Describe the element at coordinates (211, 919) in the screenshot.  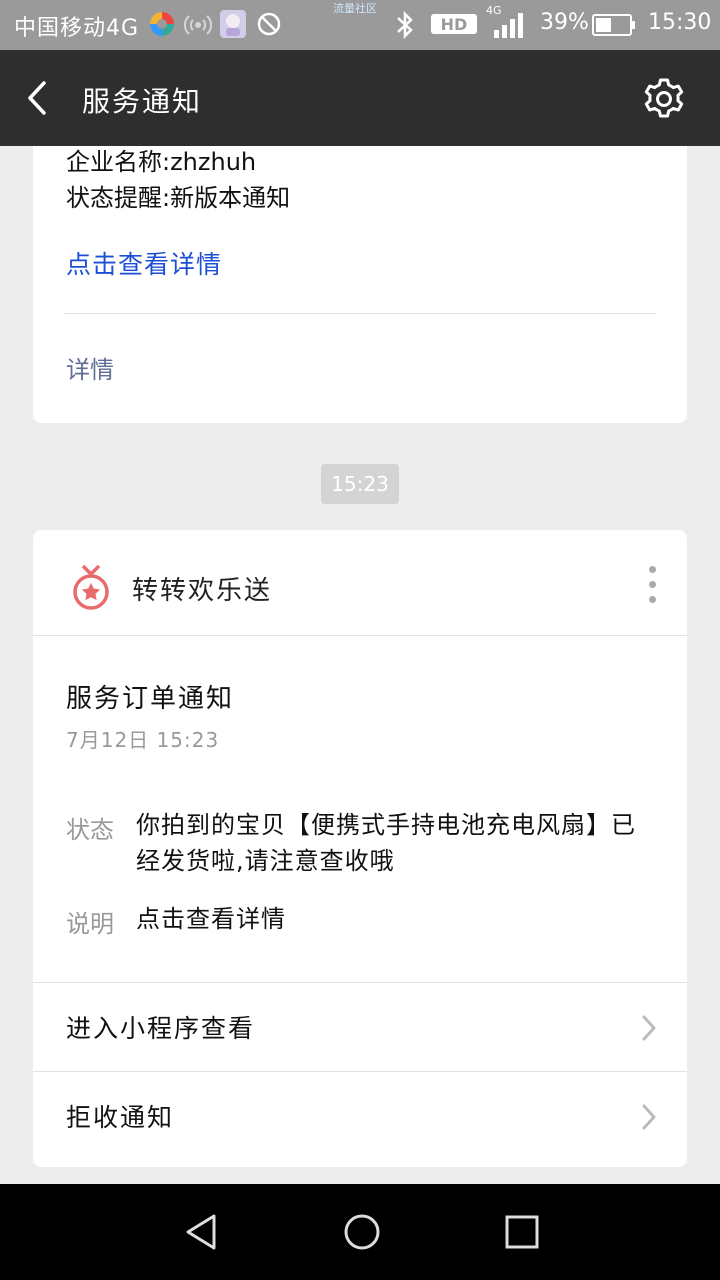
I see `note-value: 点击查看详情` at that location.